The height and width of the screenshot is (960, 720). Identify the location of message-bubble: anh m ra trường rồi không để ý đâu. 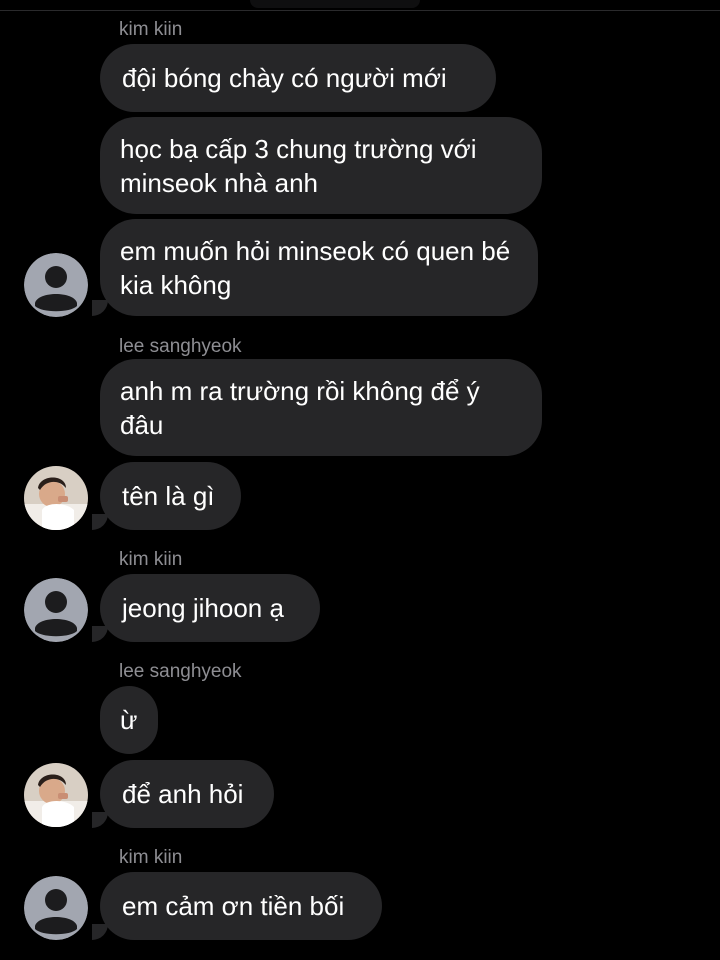
(321, 407).